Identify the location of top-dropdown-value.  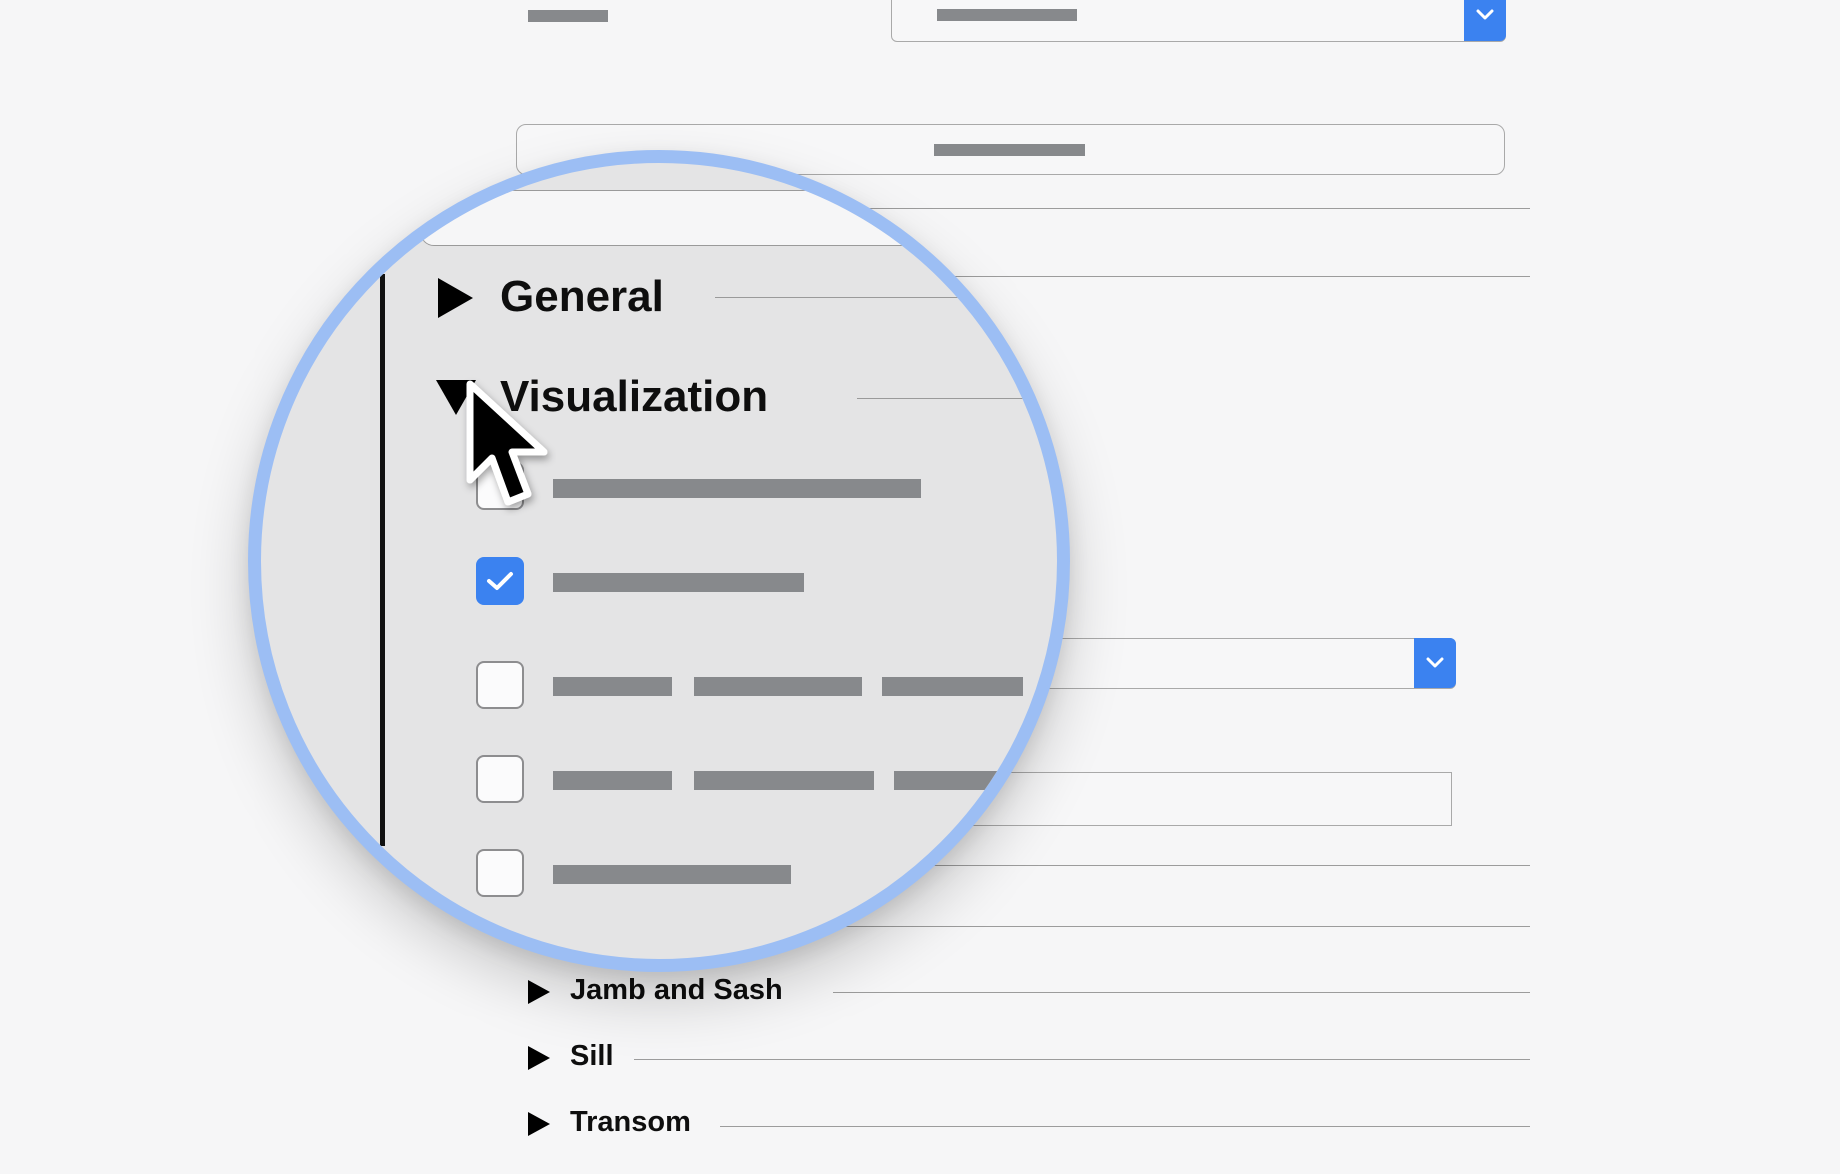
(1007, 15).